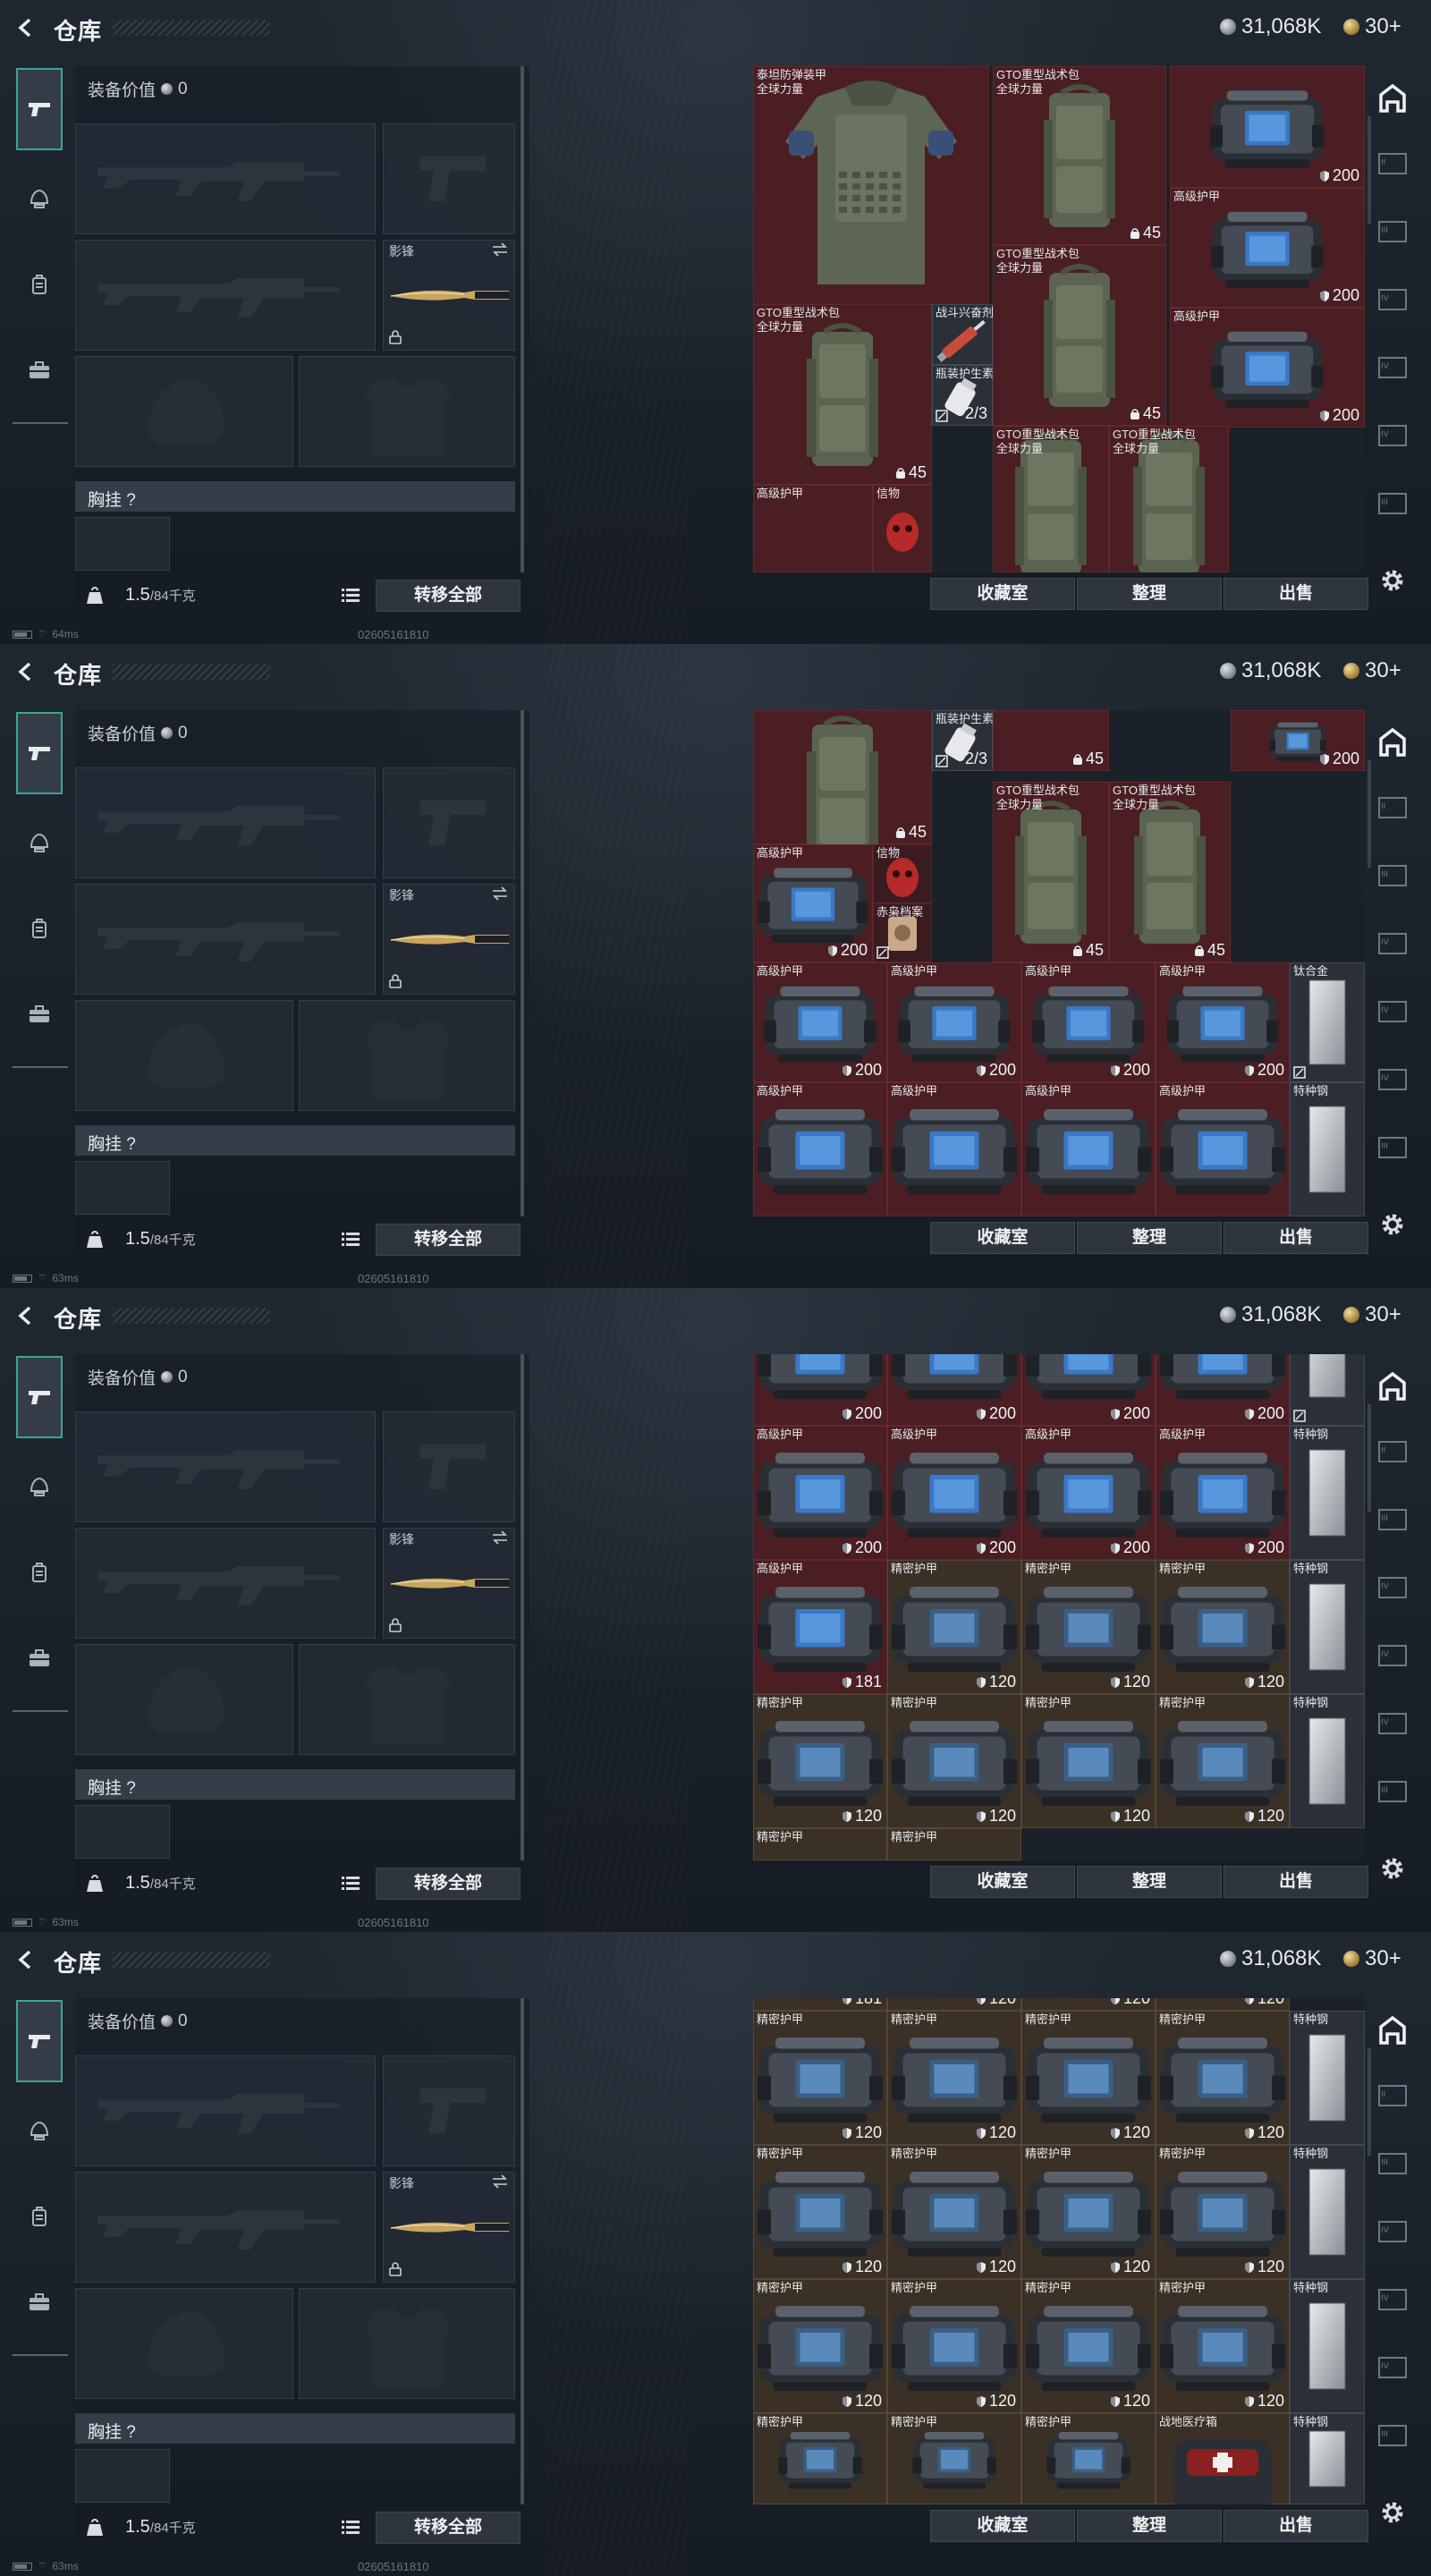  I want to click on storage-item: GTO重型战术包 全球力量, so click(1169, 499).